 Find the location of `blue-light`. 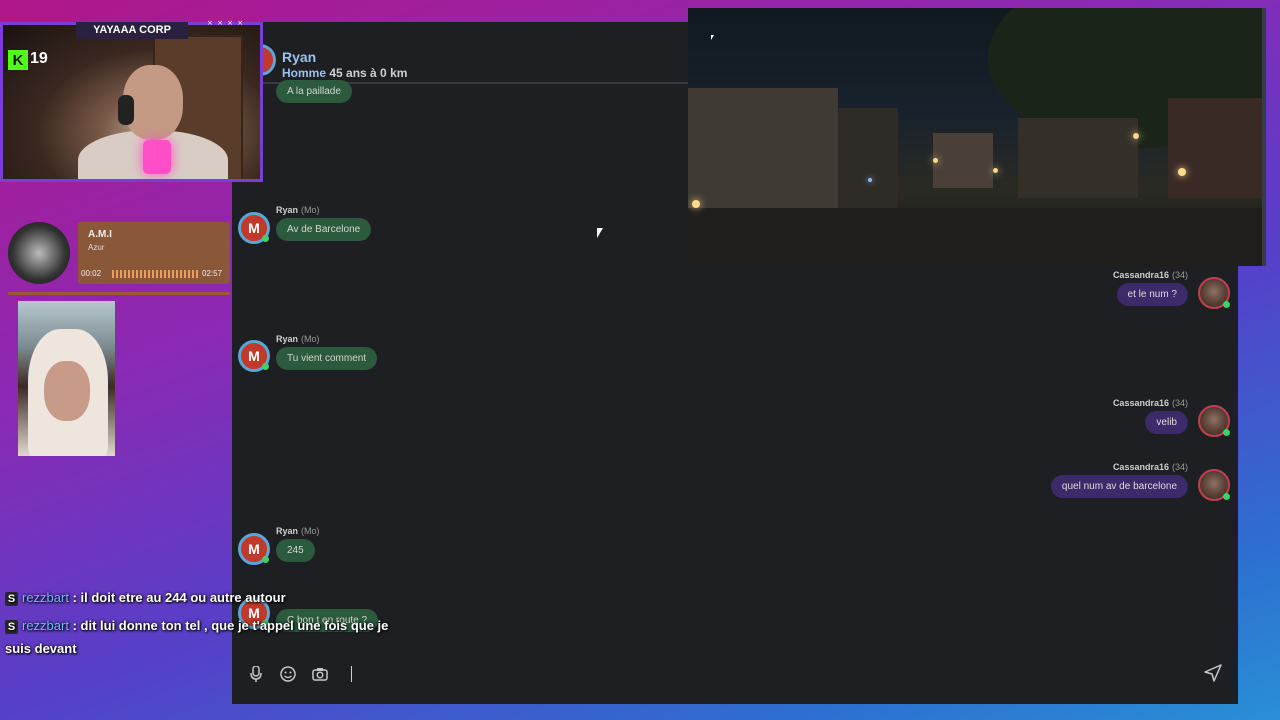

blue-light is located at coordinates (870, 180).